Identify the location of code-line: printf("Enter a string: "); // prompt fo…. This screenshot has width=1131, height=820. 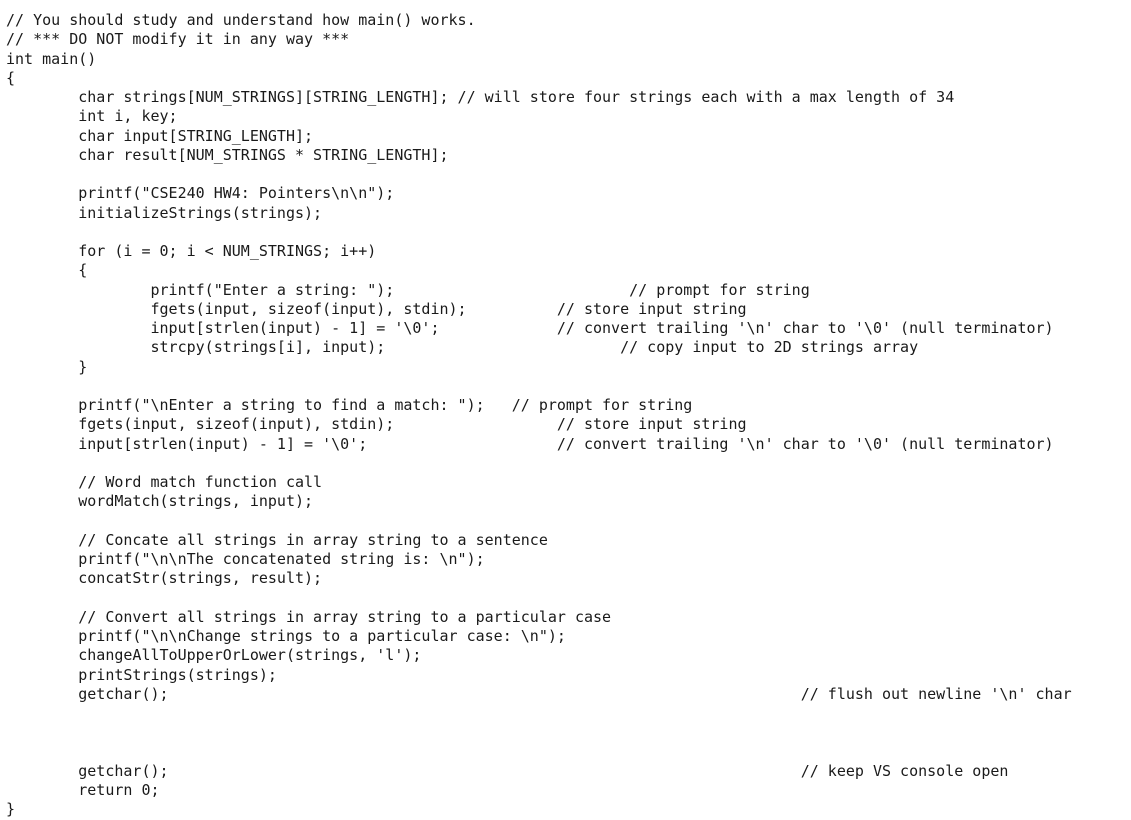
(408, 289).